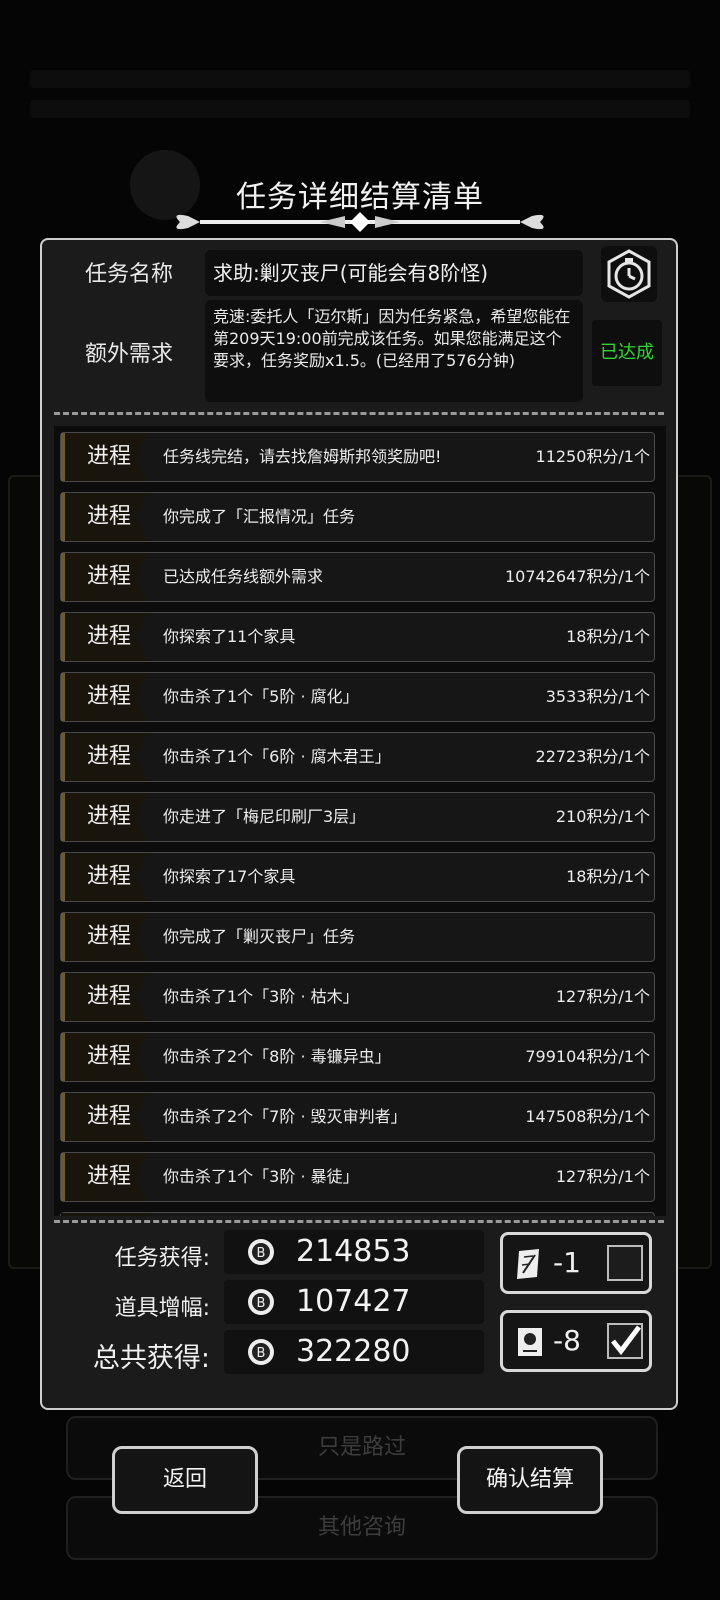 The width and height of the screenshot is (720, 1600). I want to click on progress-row: 进程 你击杀了1个「3阶 · 枯木」 127积分/1个, so click(357, 997).